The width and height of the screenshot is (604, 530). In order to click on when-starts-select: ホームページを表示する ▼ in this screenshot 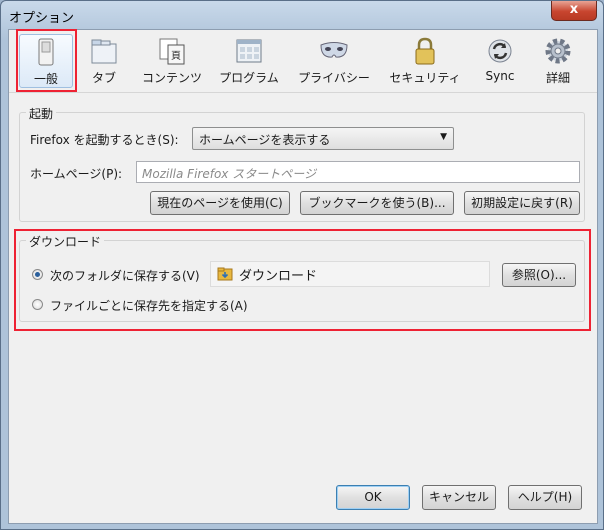, I will do `click(323, 138)`.